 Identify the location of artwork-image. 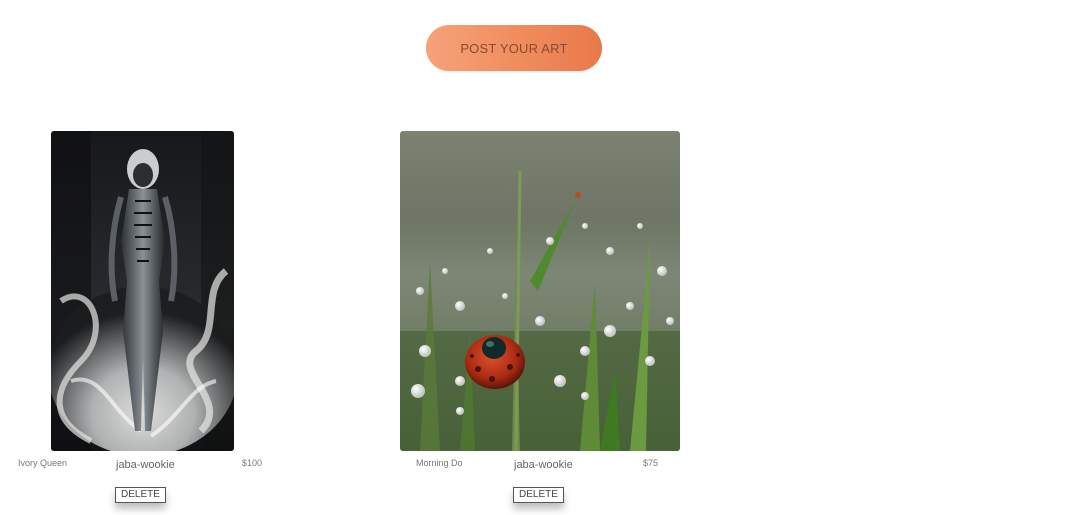
(142, 291).